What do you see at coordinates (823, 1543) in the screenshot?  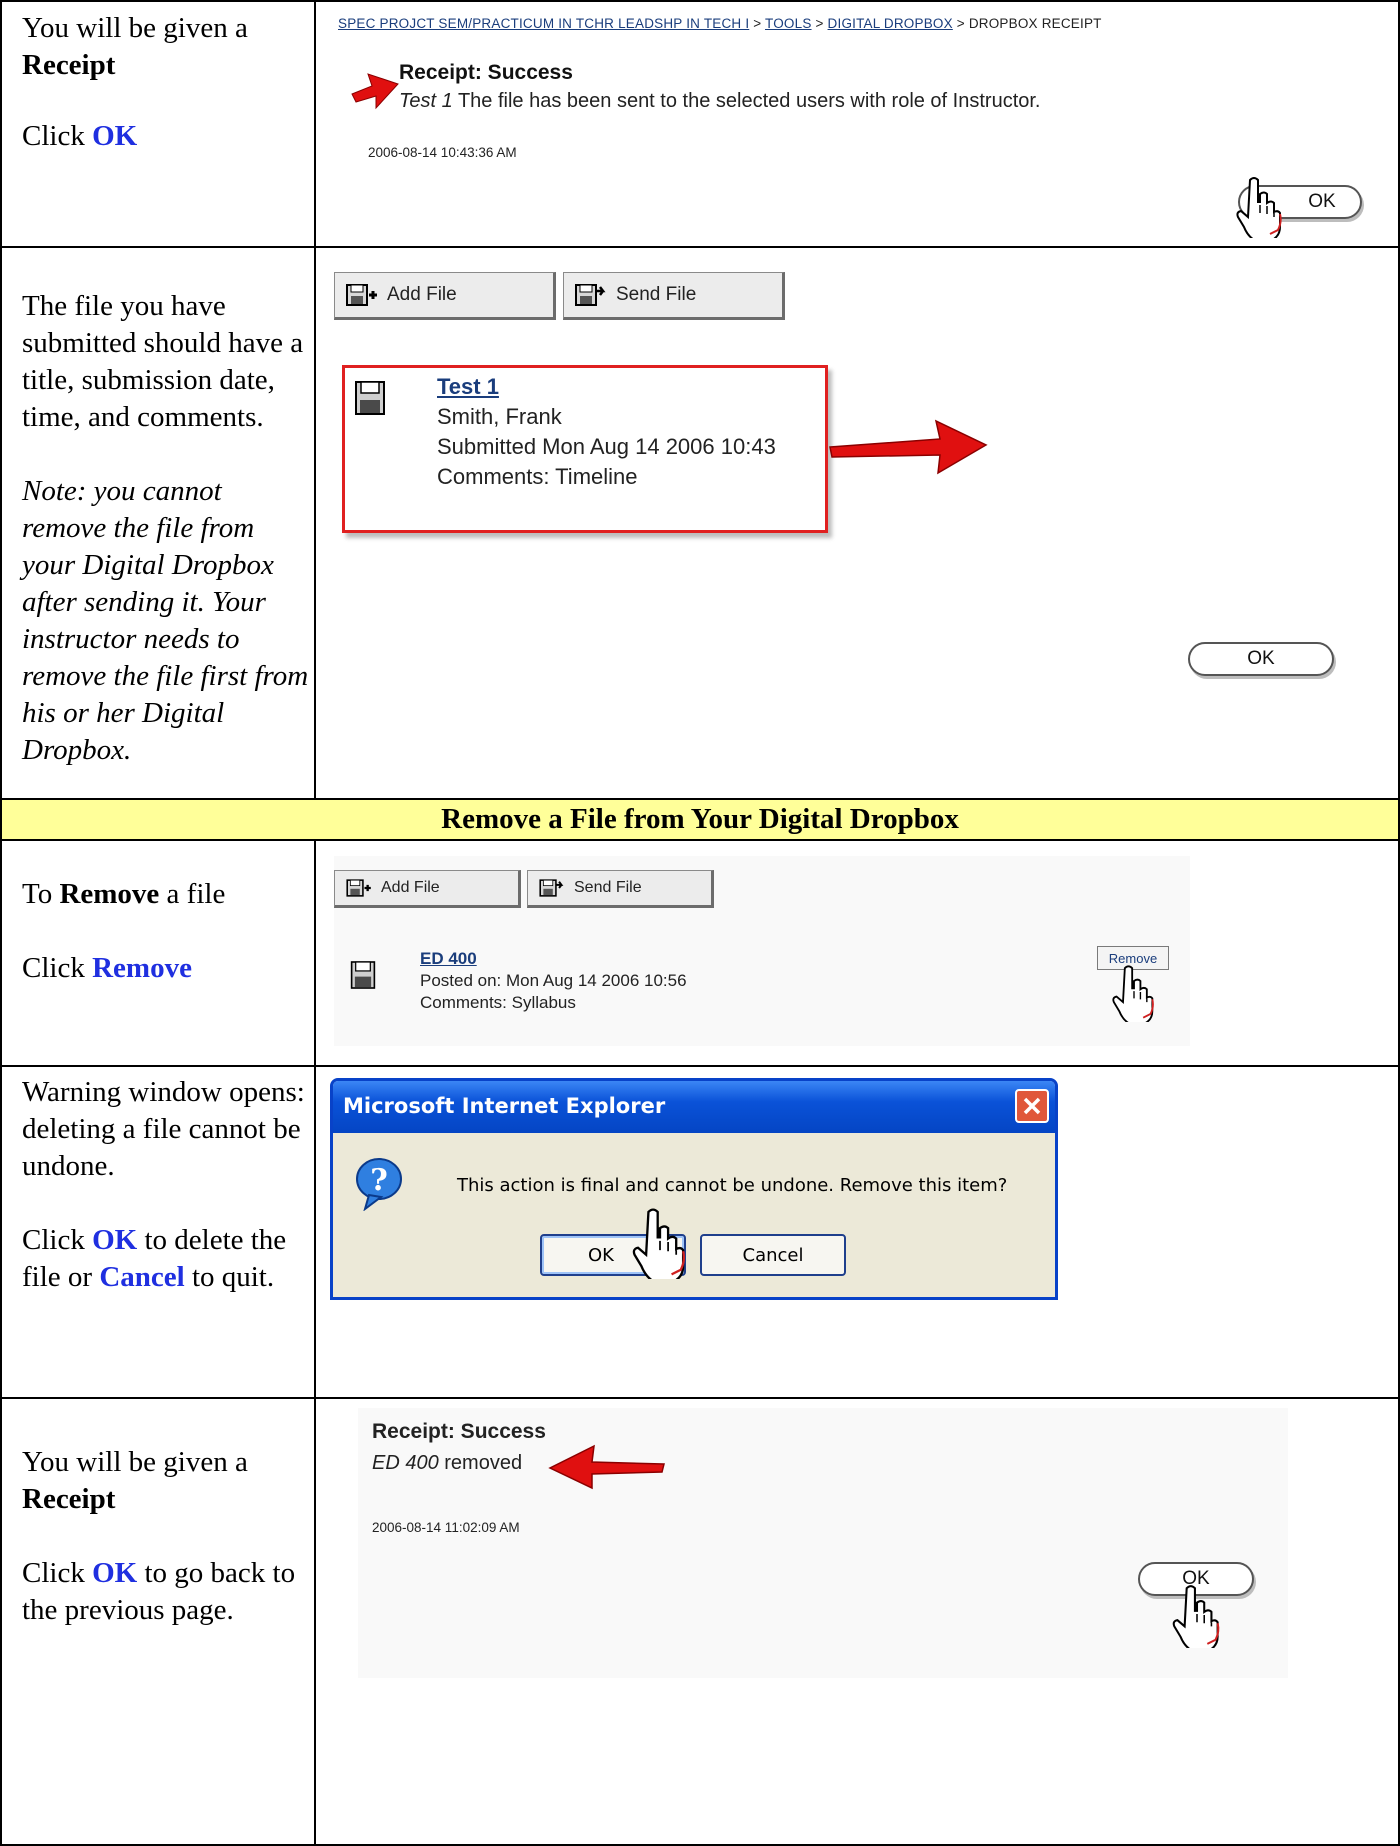 I see `screenshot-panel` at bounding box center [823, 1543].